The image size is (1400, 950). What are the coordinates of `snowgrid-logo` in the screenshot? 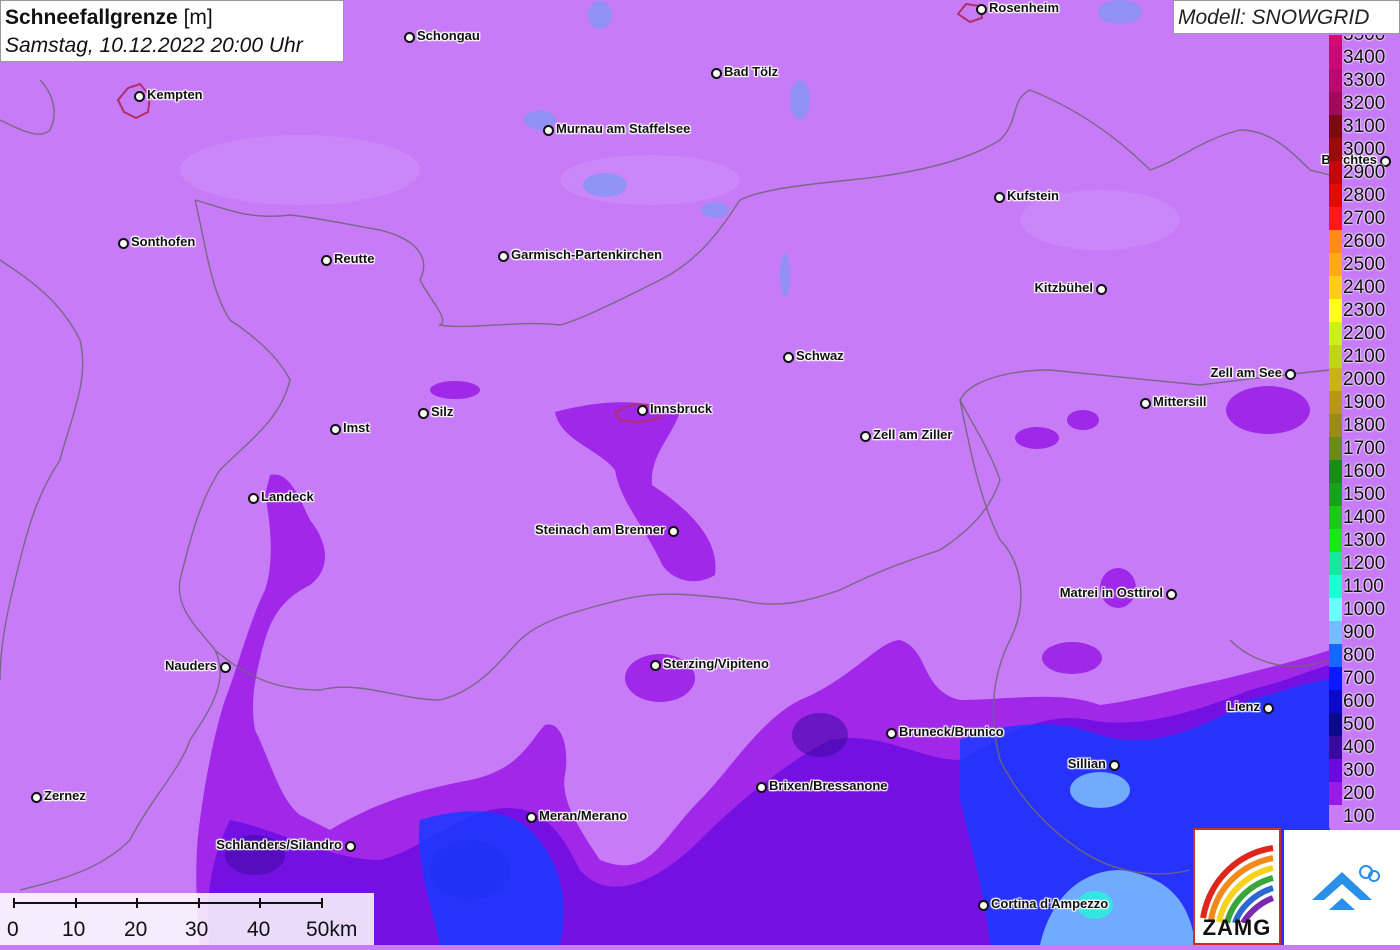 It's located at (1342, 887).